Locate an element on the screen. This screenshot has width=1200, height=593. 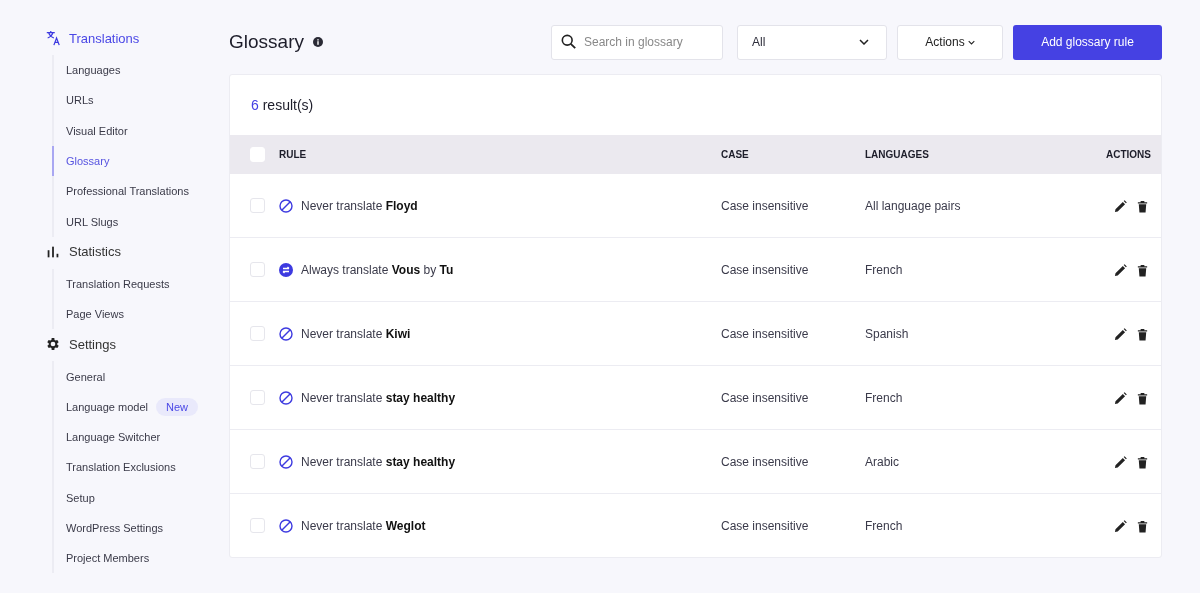
column-header: CASE is located at coordinates (735, 154).